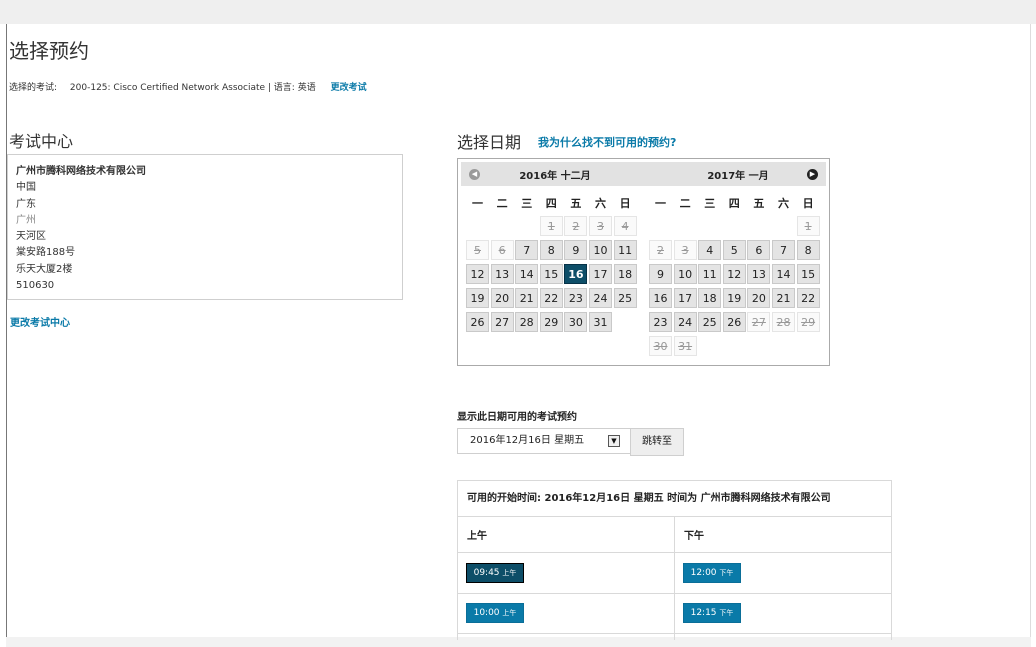 This screenshot has height=647, width=1036. Describe the element at coordinates (812, 174) in the screenshot. I see `next-month-icon: ▶` at that location.